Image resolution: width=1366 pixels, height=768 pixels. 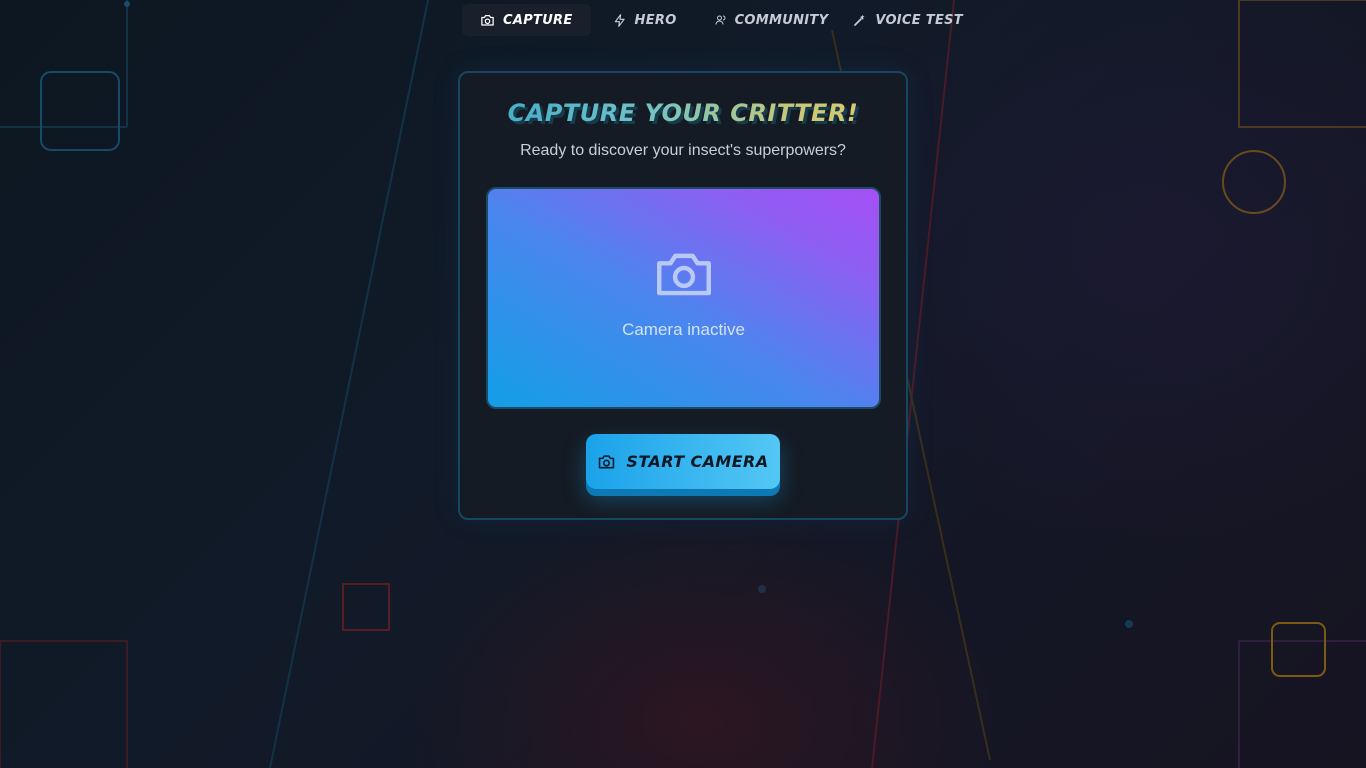 What do you see at coordinates (655, 20) in the screenshot?
I see `tab-label: Hero` at bounding box center [655, 20].